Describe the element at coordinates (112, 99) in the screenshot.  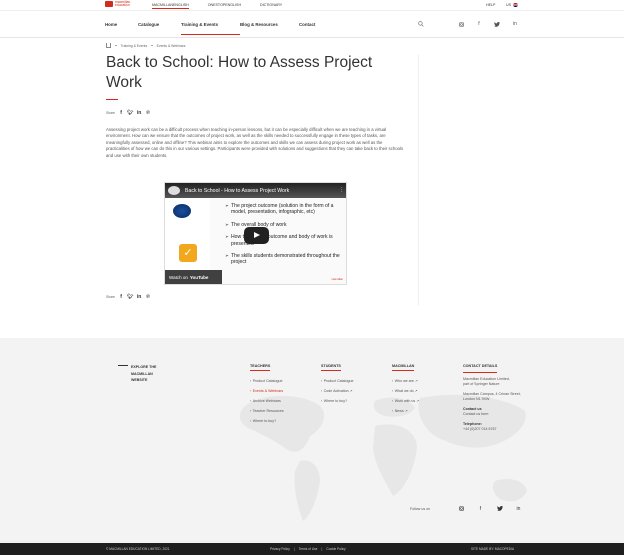
I see `title-underline` at that location.